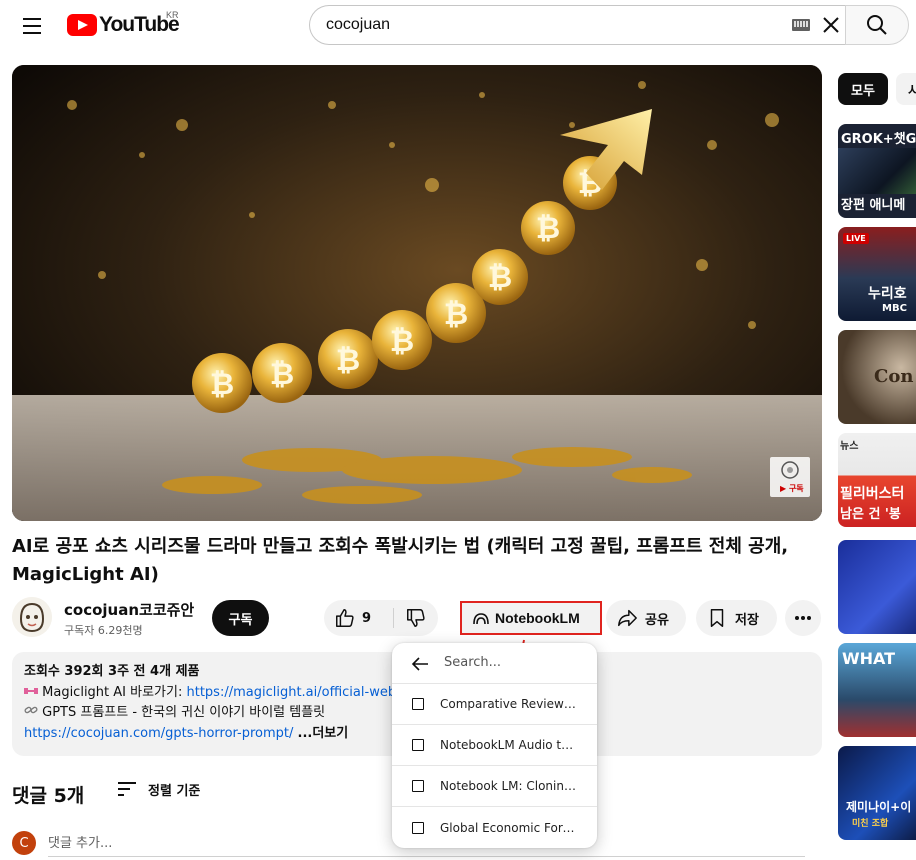  Describe the element at coordinates (82, 25) in the screenshot. I see `youtube-play-icon` at that location.